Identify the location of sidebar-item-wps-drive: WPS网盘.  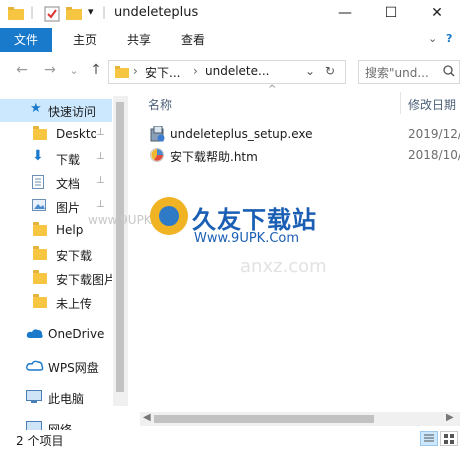
(56, 366).